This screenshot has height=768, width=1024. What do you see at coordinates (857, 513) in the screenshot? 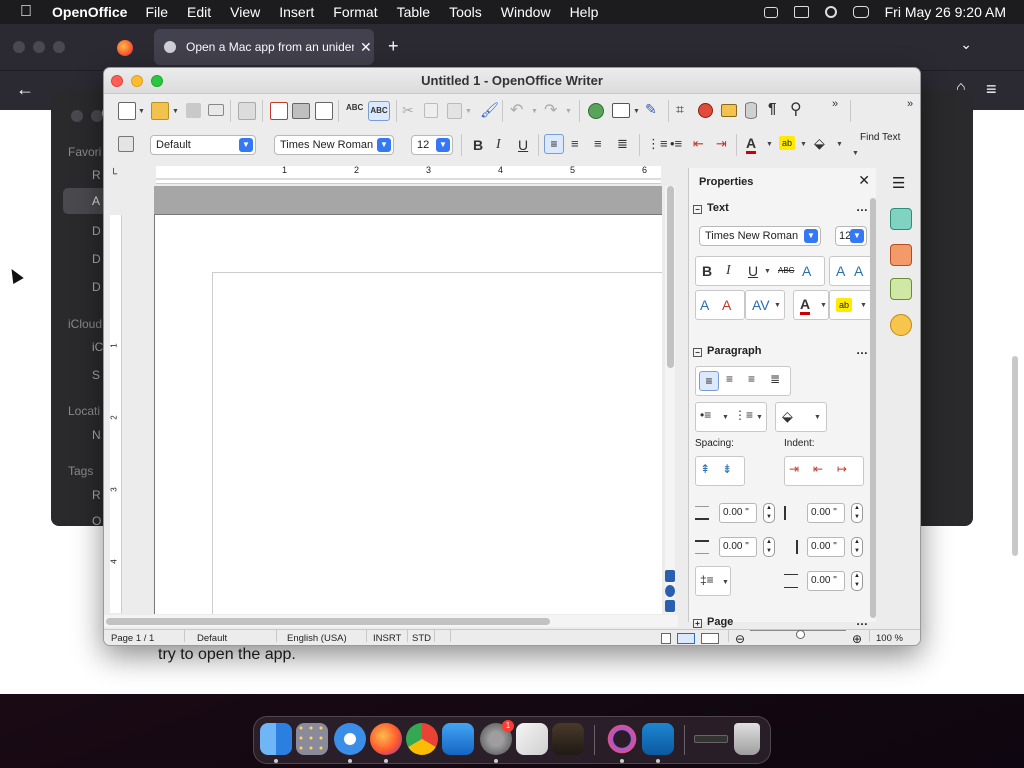
I see `before-indent-stepper: ▲ ▼` at bounding box center [857, 513].